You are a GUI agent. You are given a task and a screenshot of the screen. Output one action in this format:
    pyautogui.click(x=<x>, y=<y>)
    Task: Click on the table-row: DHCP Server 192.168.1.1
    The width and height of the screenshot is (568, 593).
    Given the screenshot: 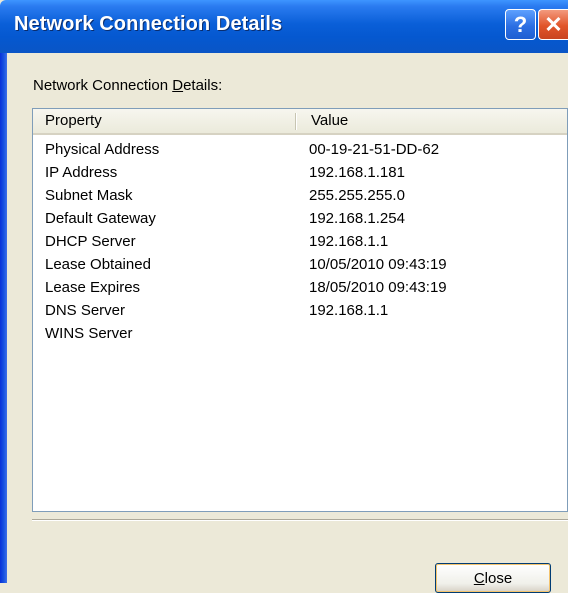 What is the action you would take?
    pyautogui.click(x=300, y=242)
    